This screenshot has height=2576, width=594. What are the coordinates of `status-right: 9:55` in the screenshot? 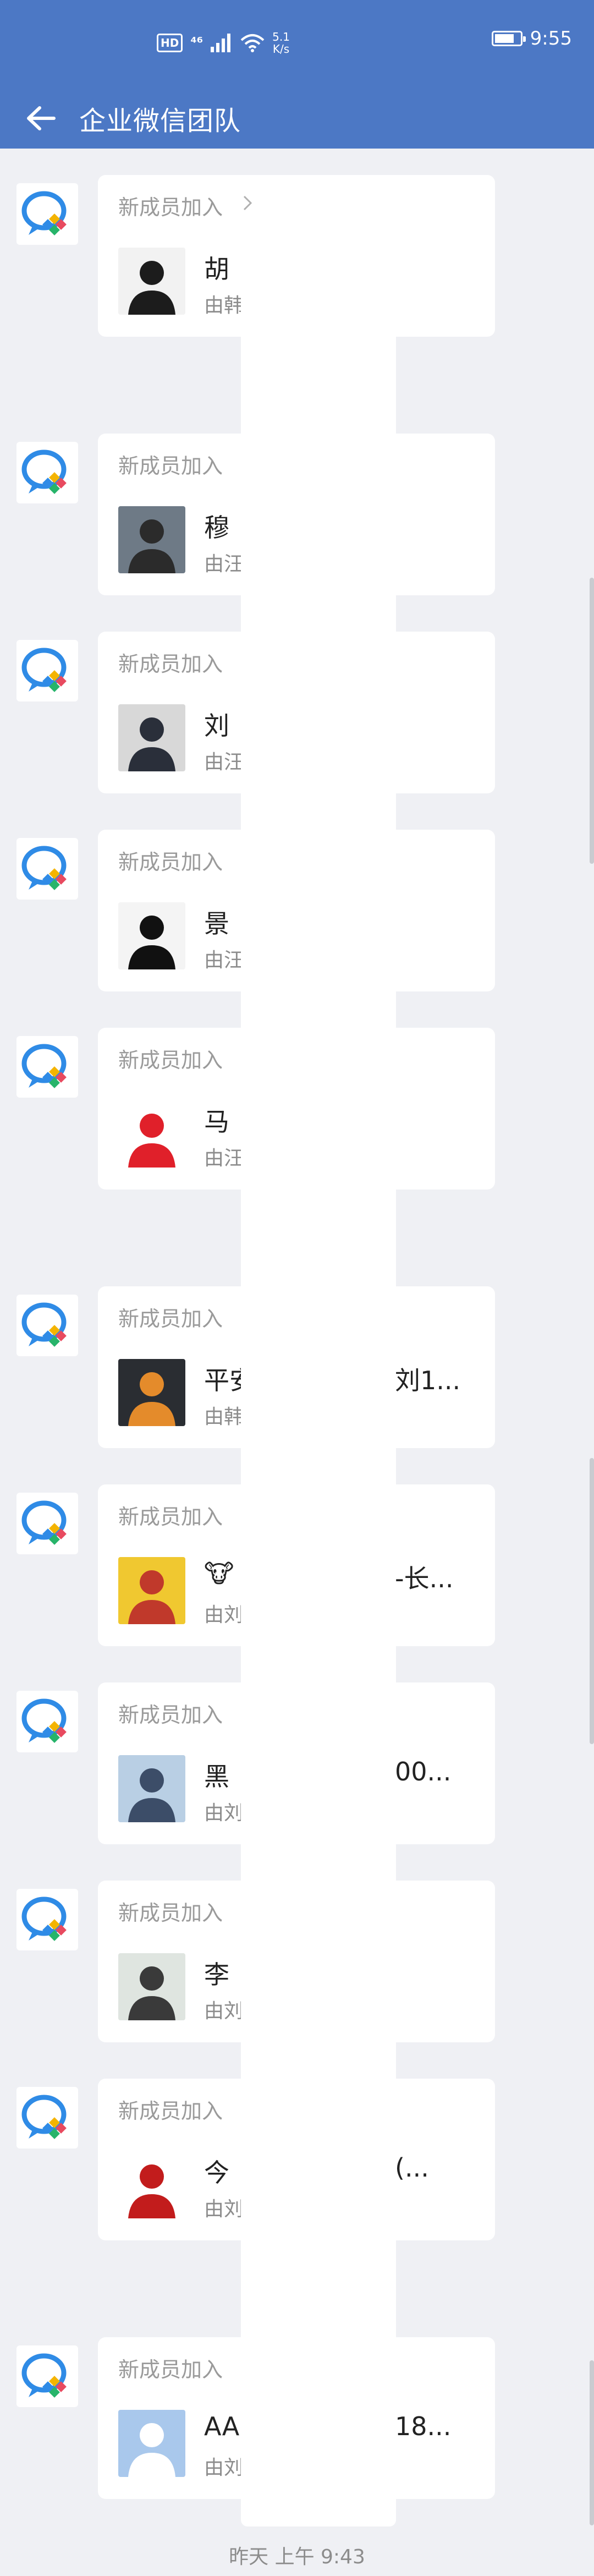 It's located at (531, 39).